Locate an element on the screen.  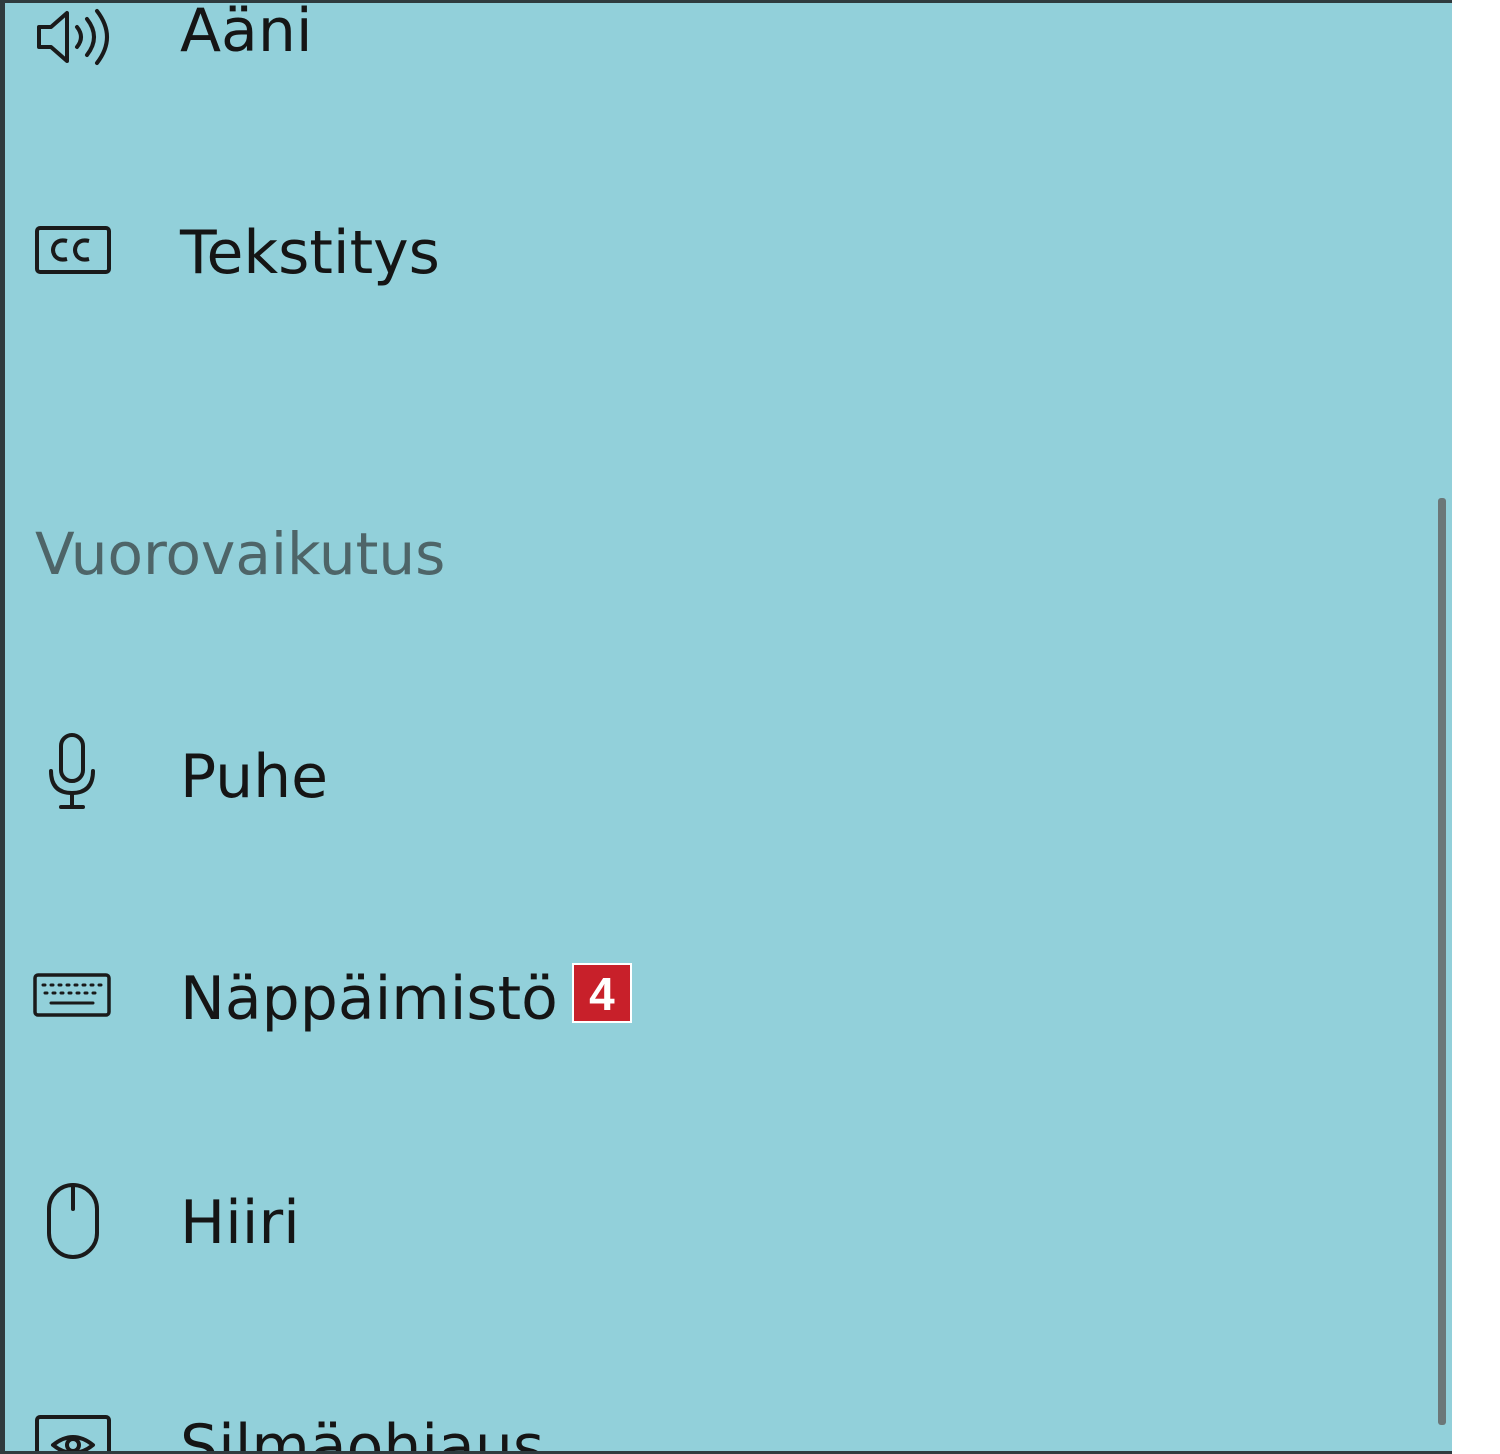
nav-item-eye-control: Silmäohjaus is located at coordinates (715, 1413).